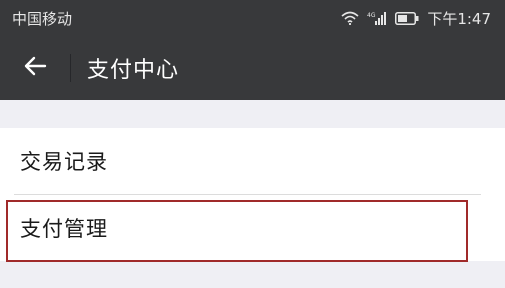 The height and width of the screenshot is (288, 505). I want to click on title-divider, so click(70, 68).